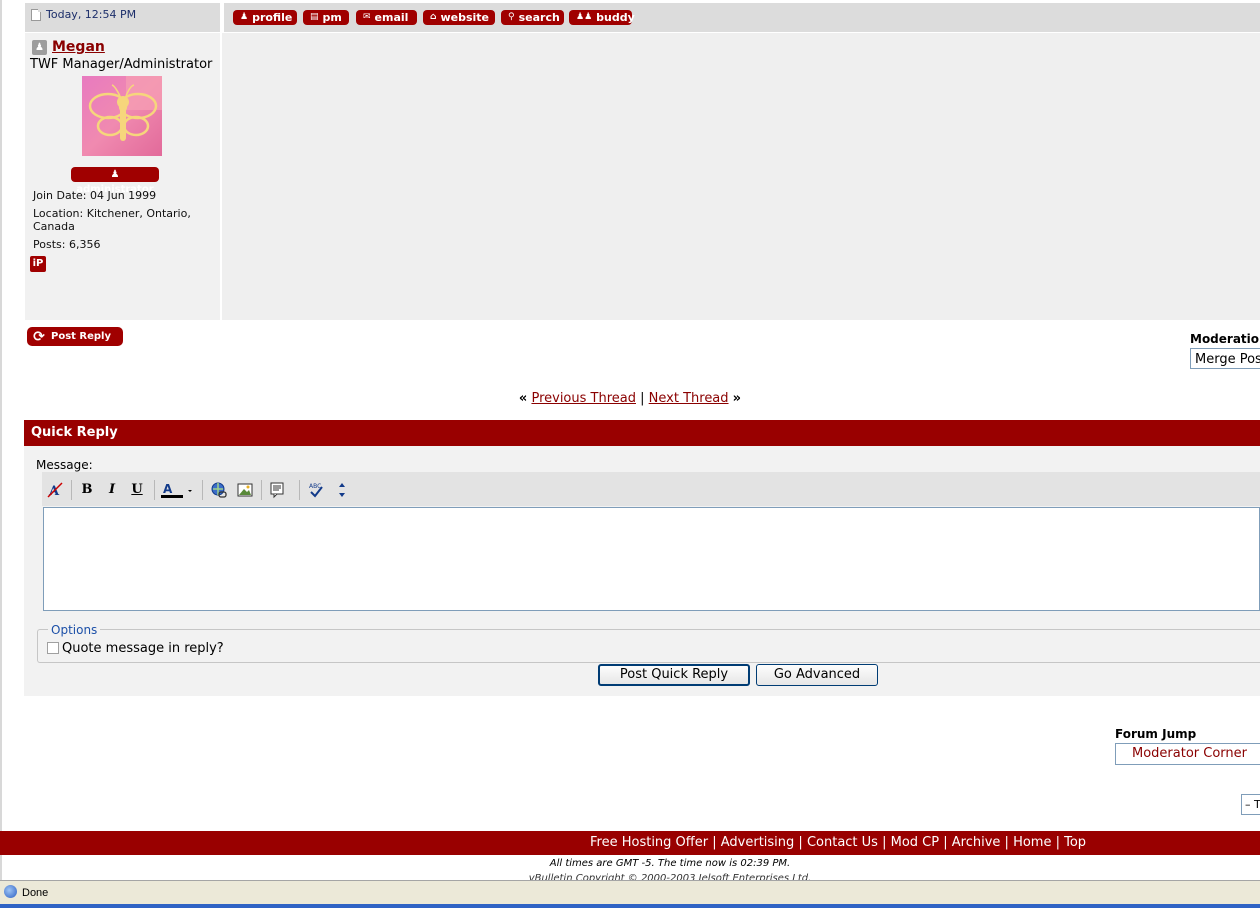 The width and height of the screenshot is (1260, 908). I want to click on forum-jump-go-button: – T, so click(1250, 804).